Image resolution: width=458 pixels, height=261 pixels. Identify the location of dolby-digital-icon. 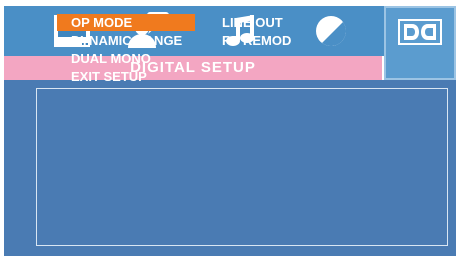
(420, 32).